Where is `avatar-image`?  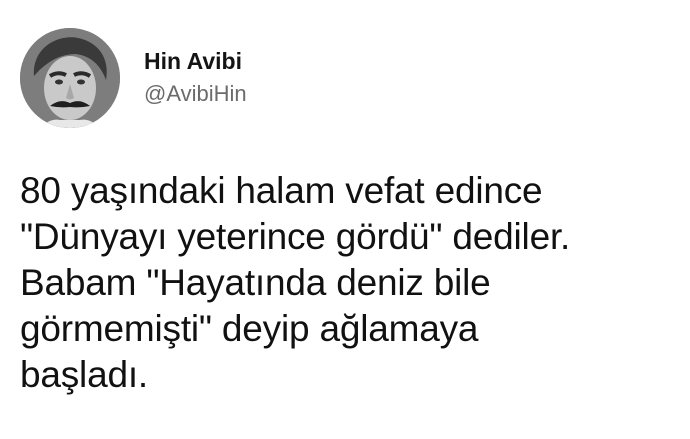
avatar-image is located at coordinates (70, 78).